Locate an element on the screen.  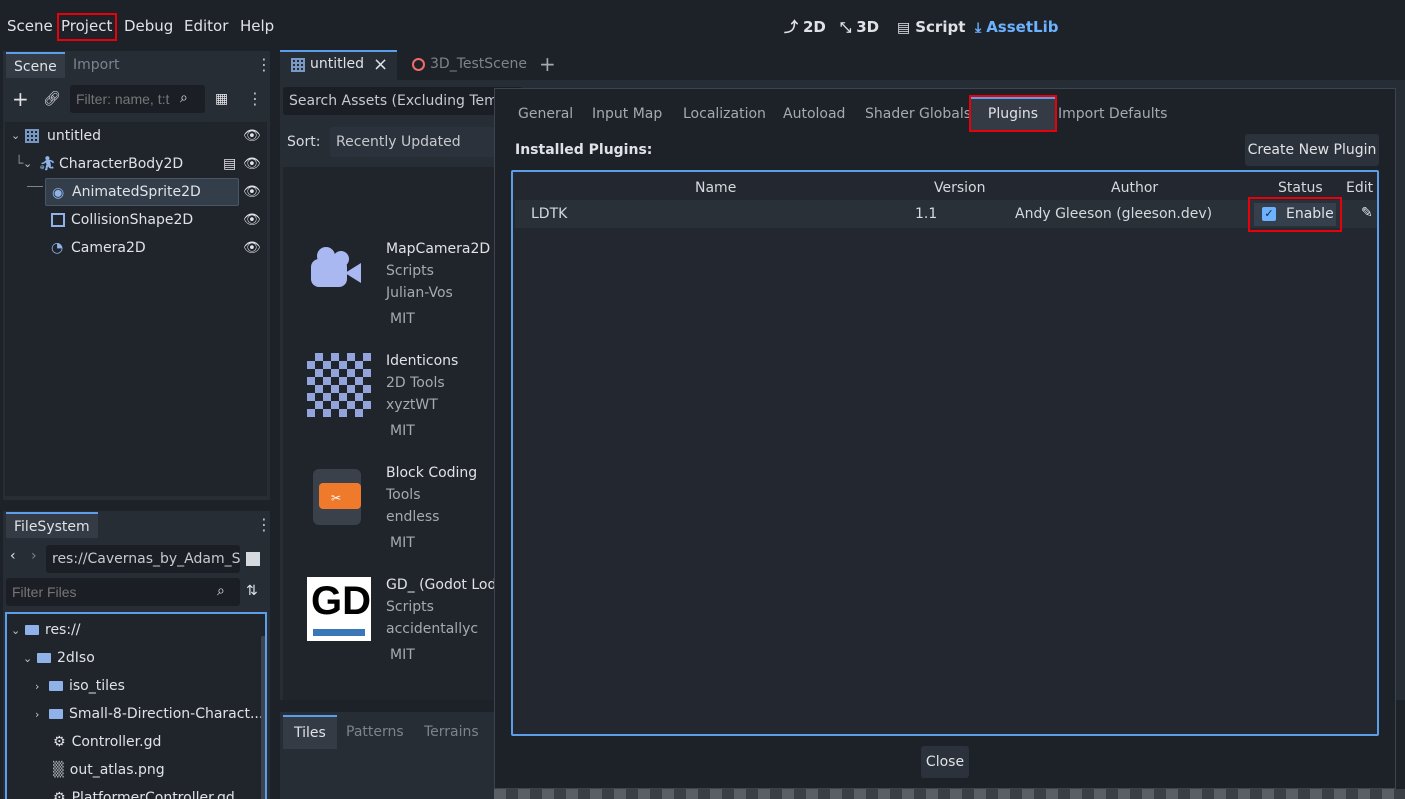
download-icon: ⤓ is located at coordinates (978, 28).